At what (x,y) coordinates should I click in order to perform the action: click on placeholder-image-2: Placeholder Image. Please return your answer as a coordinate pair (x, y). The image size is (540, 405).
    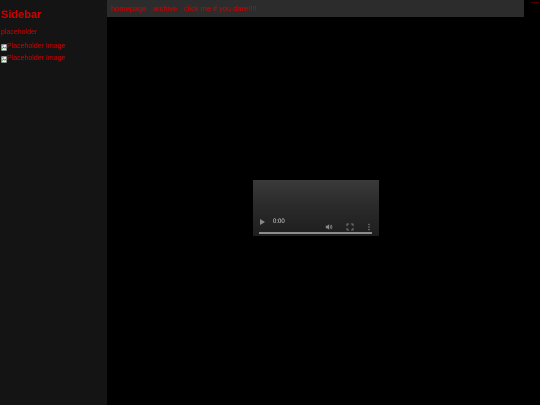
    Looking at the image, I should click on (33, 59).